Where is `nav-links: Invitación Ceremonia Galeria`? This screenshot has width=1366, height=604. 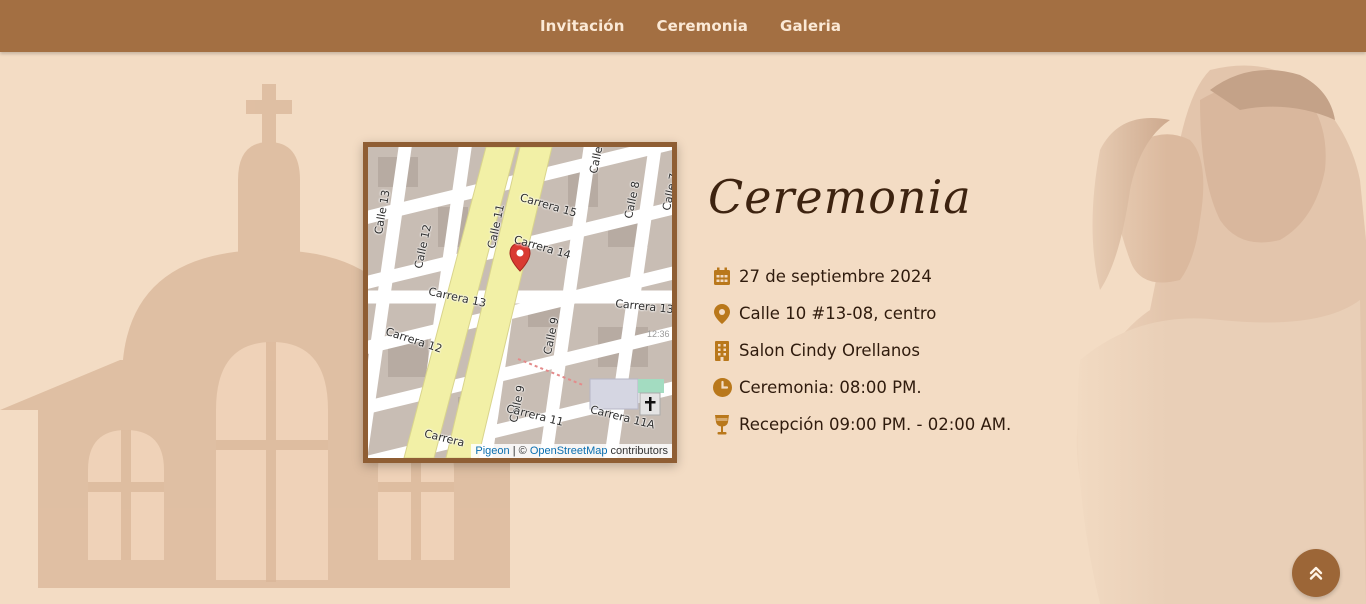 nav-links: Invitación Ceremonia Galeria is located at coordinates (706, 26).